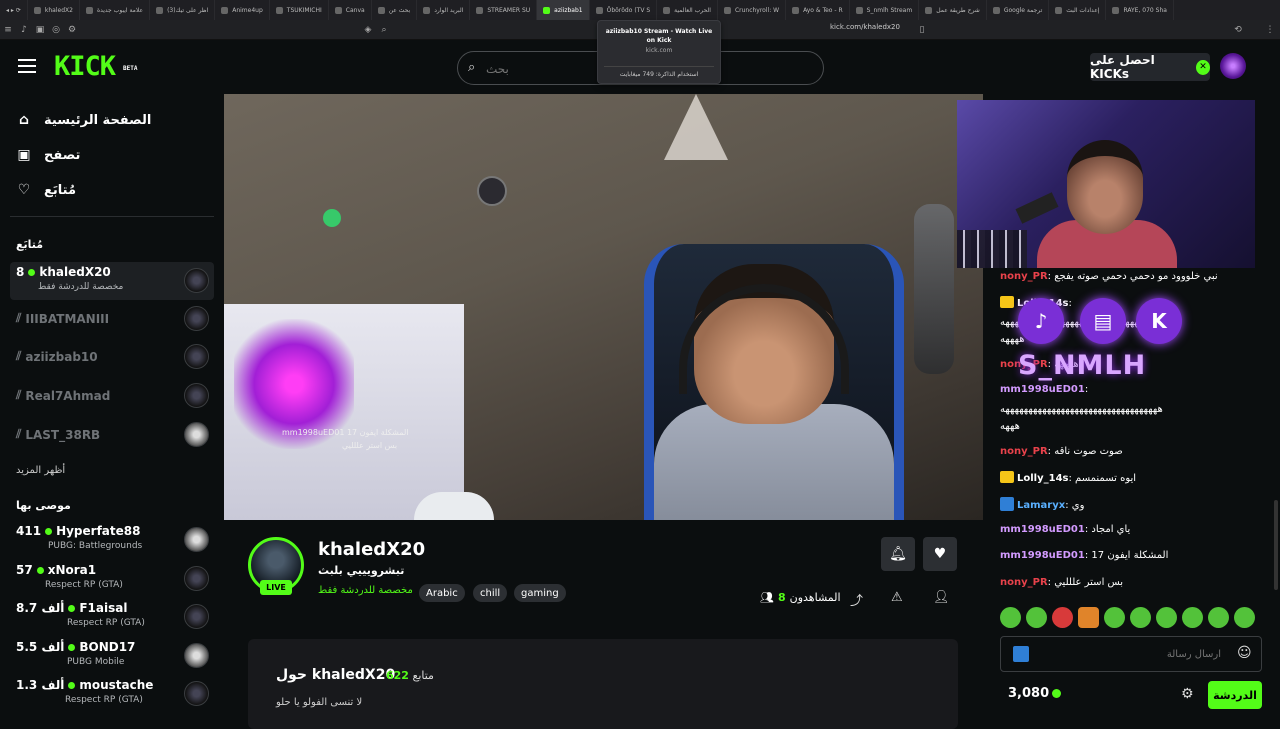 The width and height of the screenshot is (1280, 729). I want to click on sidebar-recommended-channel: 57 xNora1 Respect RP (GTA), so click(112, 579).